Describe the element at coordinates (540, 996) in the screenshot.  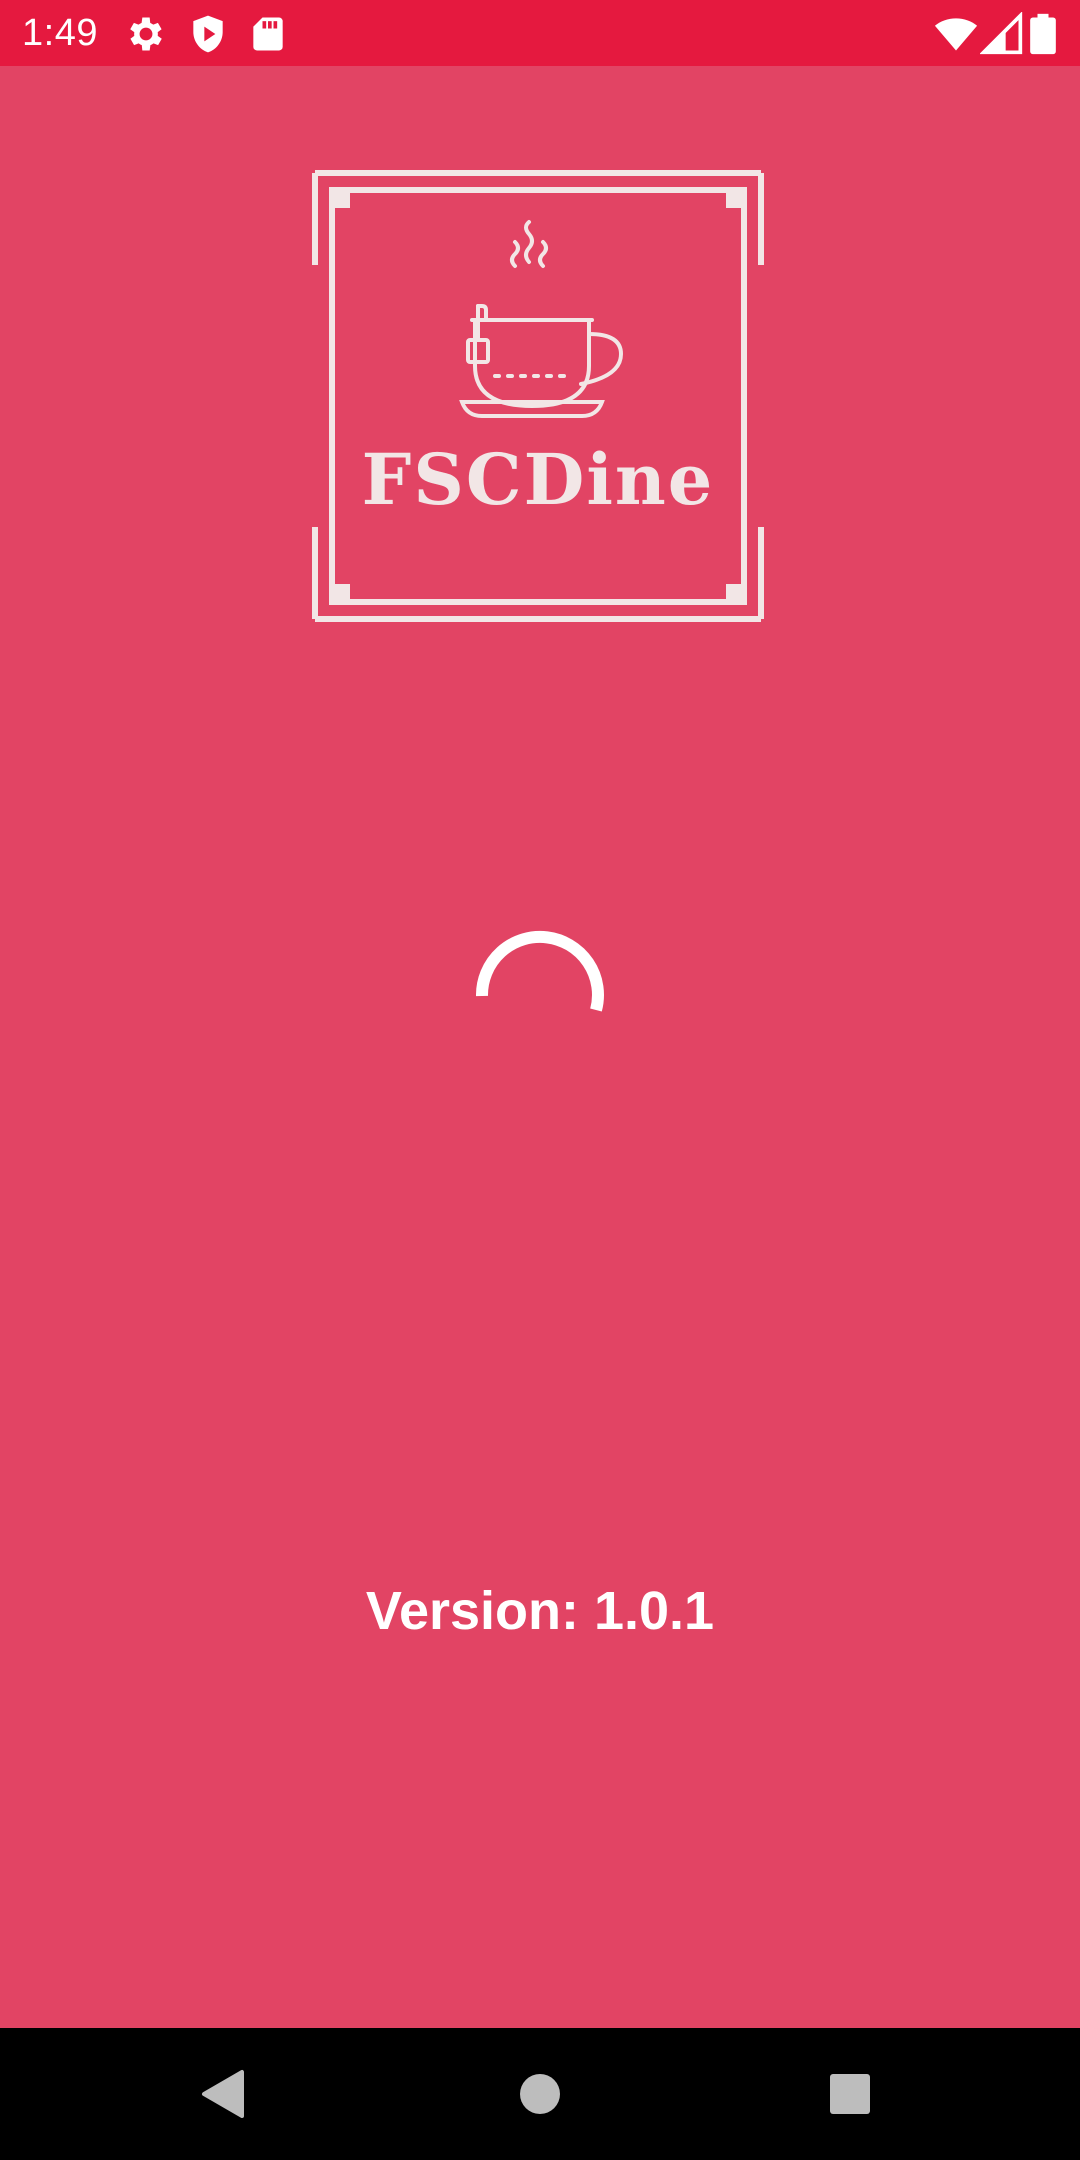
I see `loading-spinner` at that location.